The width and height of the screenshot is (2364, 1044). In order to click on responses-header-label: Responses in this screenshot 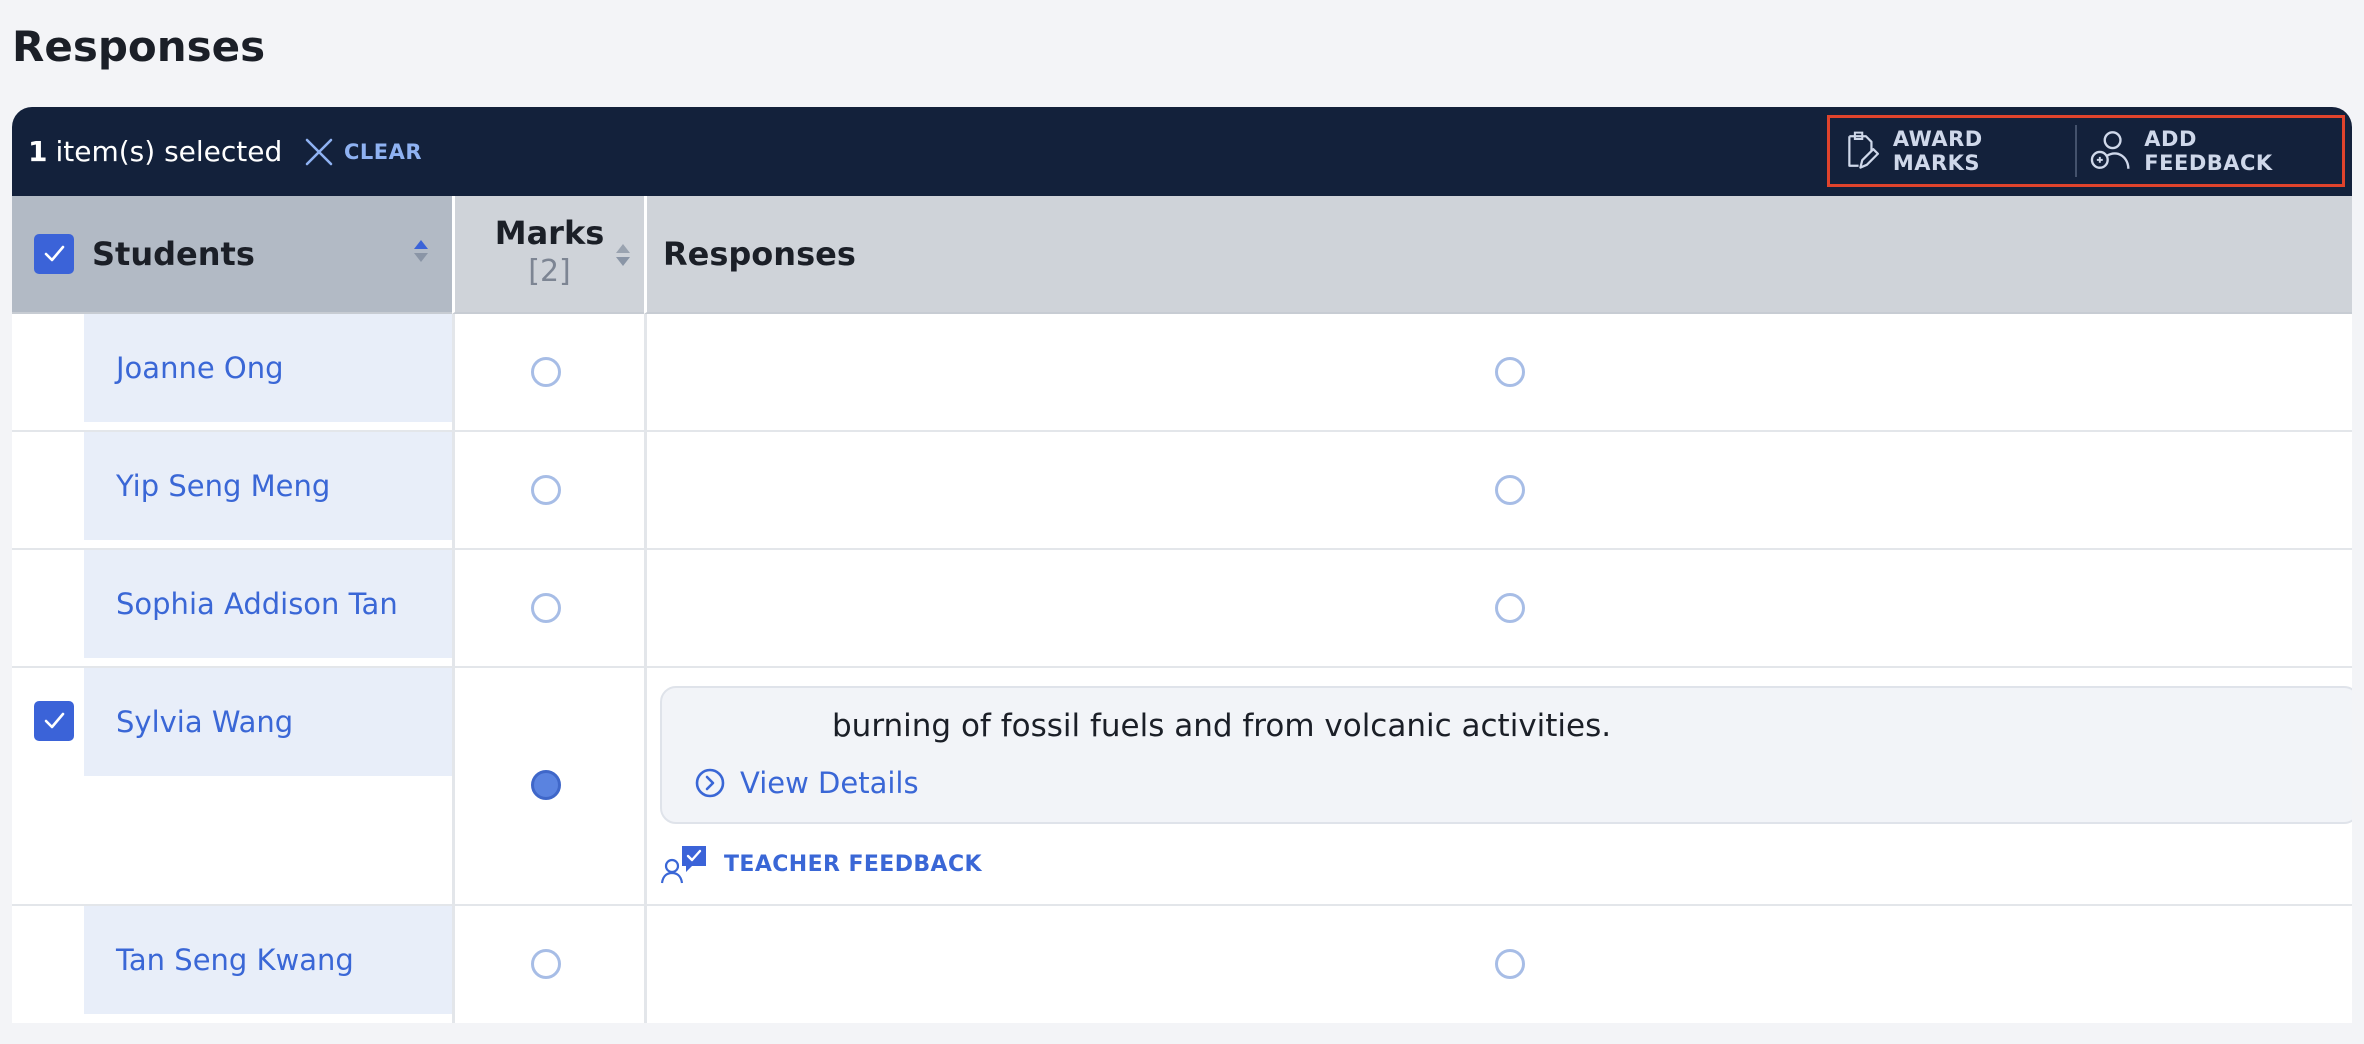, I will do `click(759, 254)`.